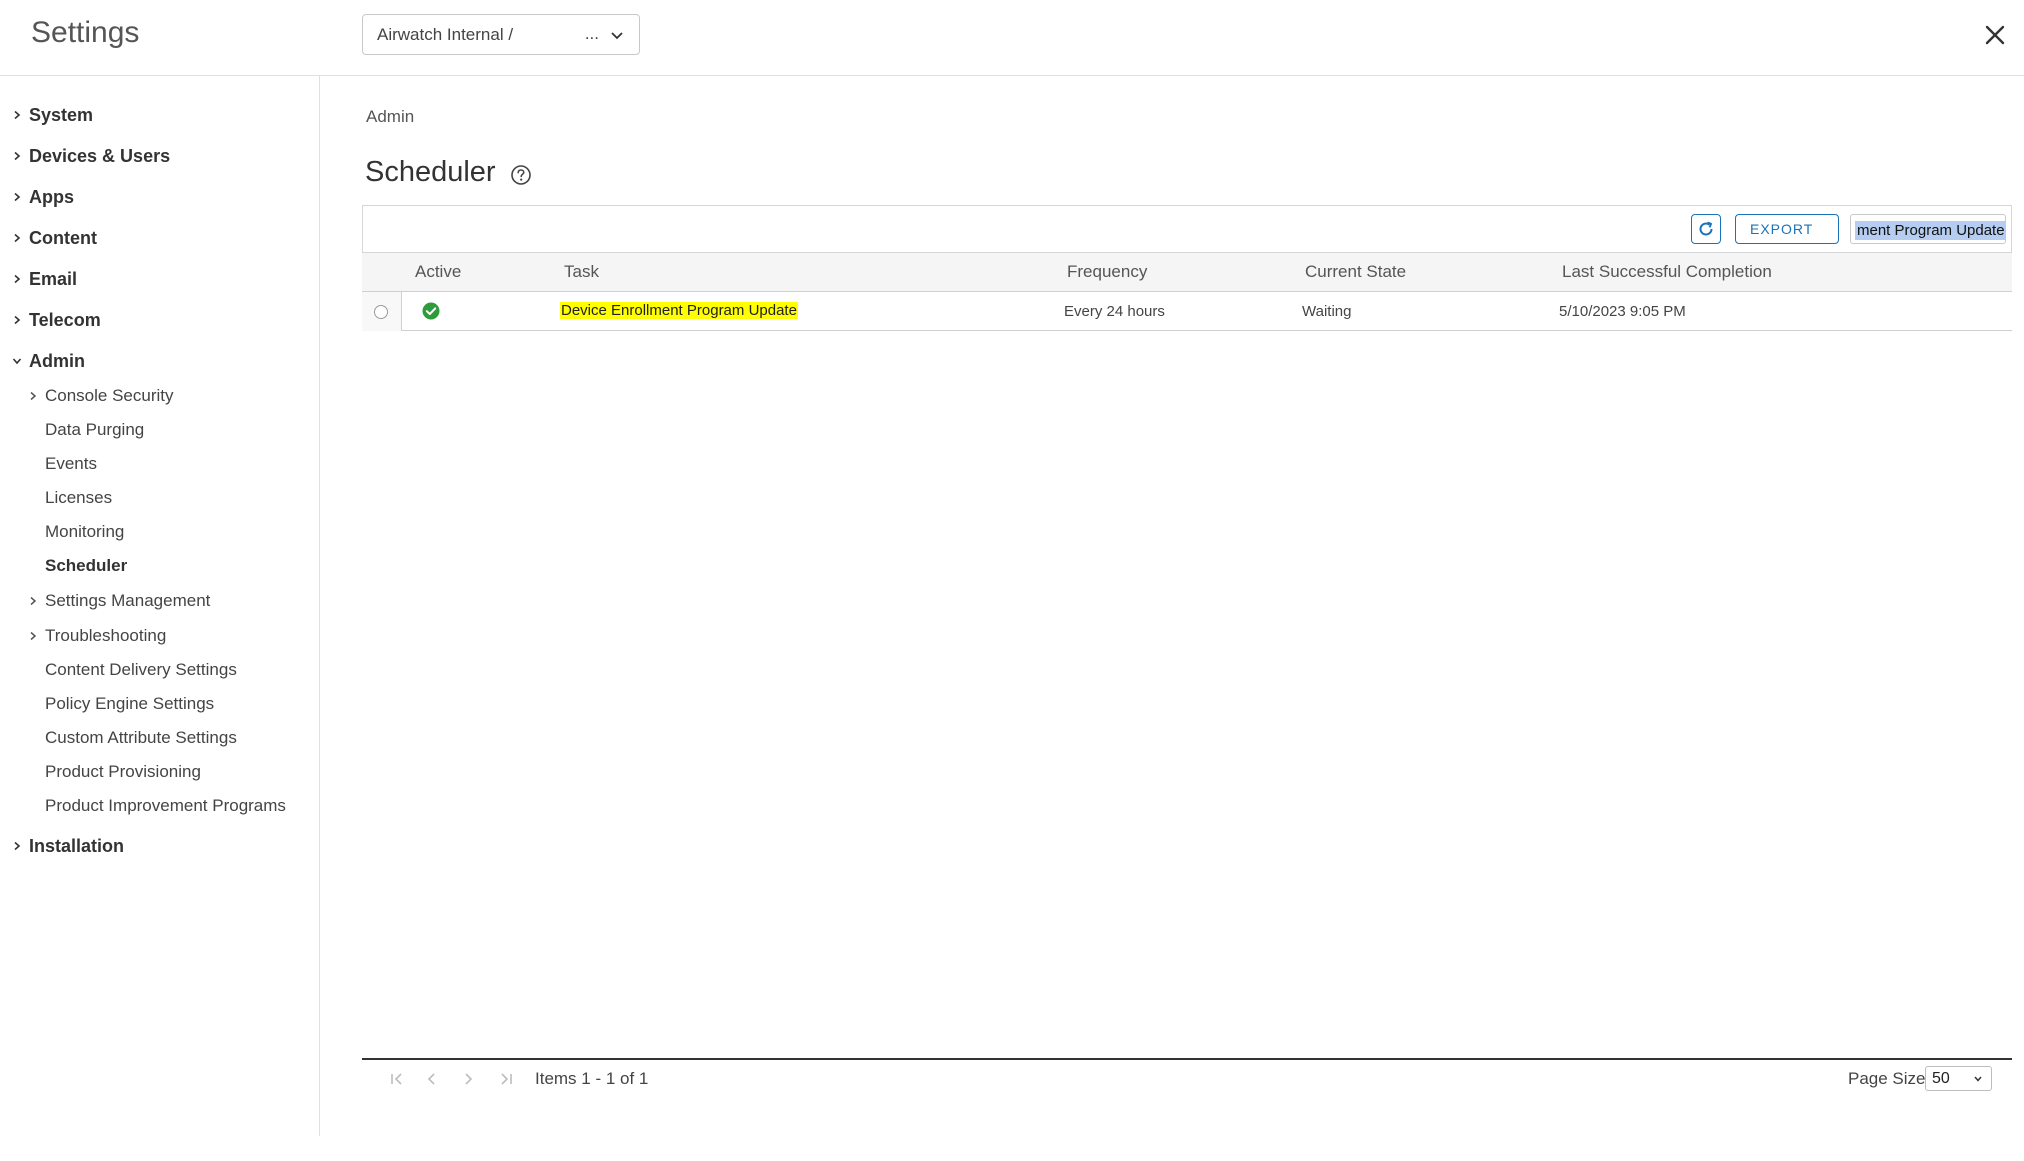 Image resolution: width=2024 pixels, height=1161 pixels. Describe the element at coordinates (468, 1079) in the screenshot. I see `next-page-icon` at that location.